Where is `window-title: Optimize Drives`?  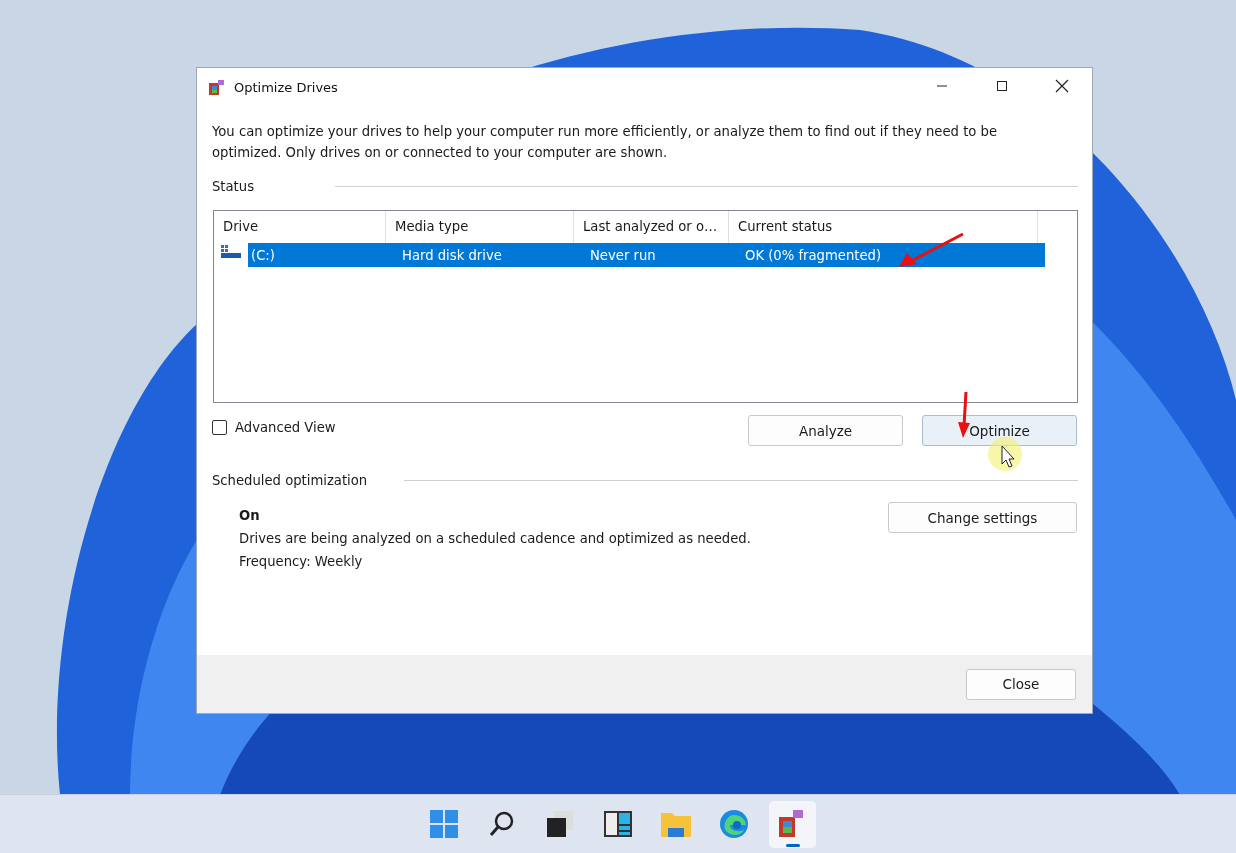 window-title: Optimize Drives is located at coordinates (286, 87).